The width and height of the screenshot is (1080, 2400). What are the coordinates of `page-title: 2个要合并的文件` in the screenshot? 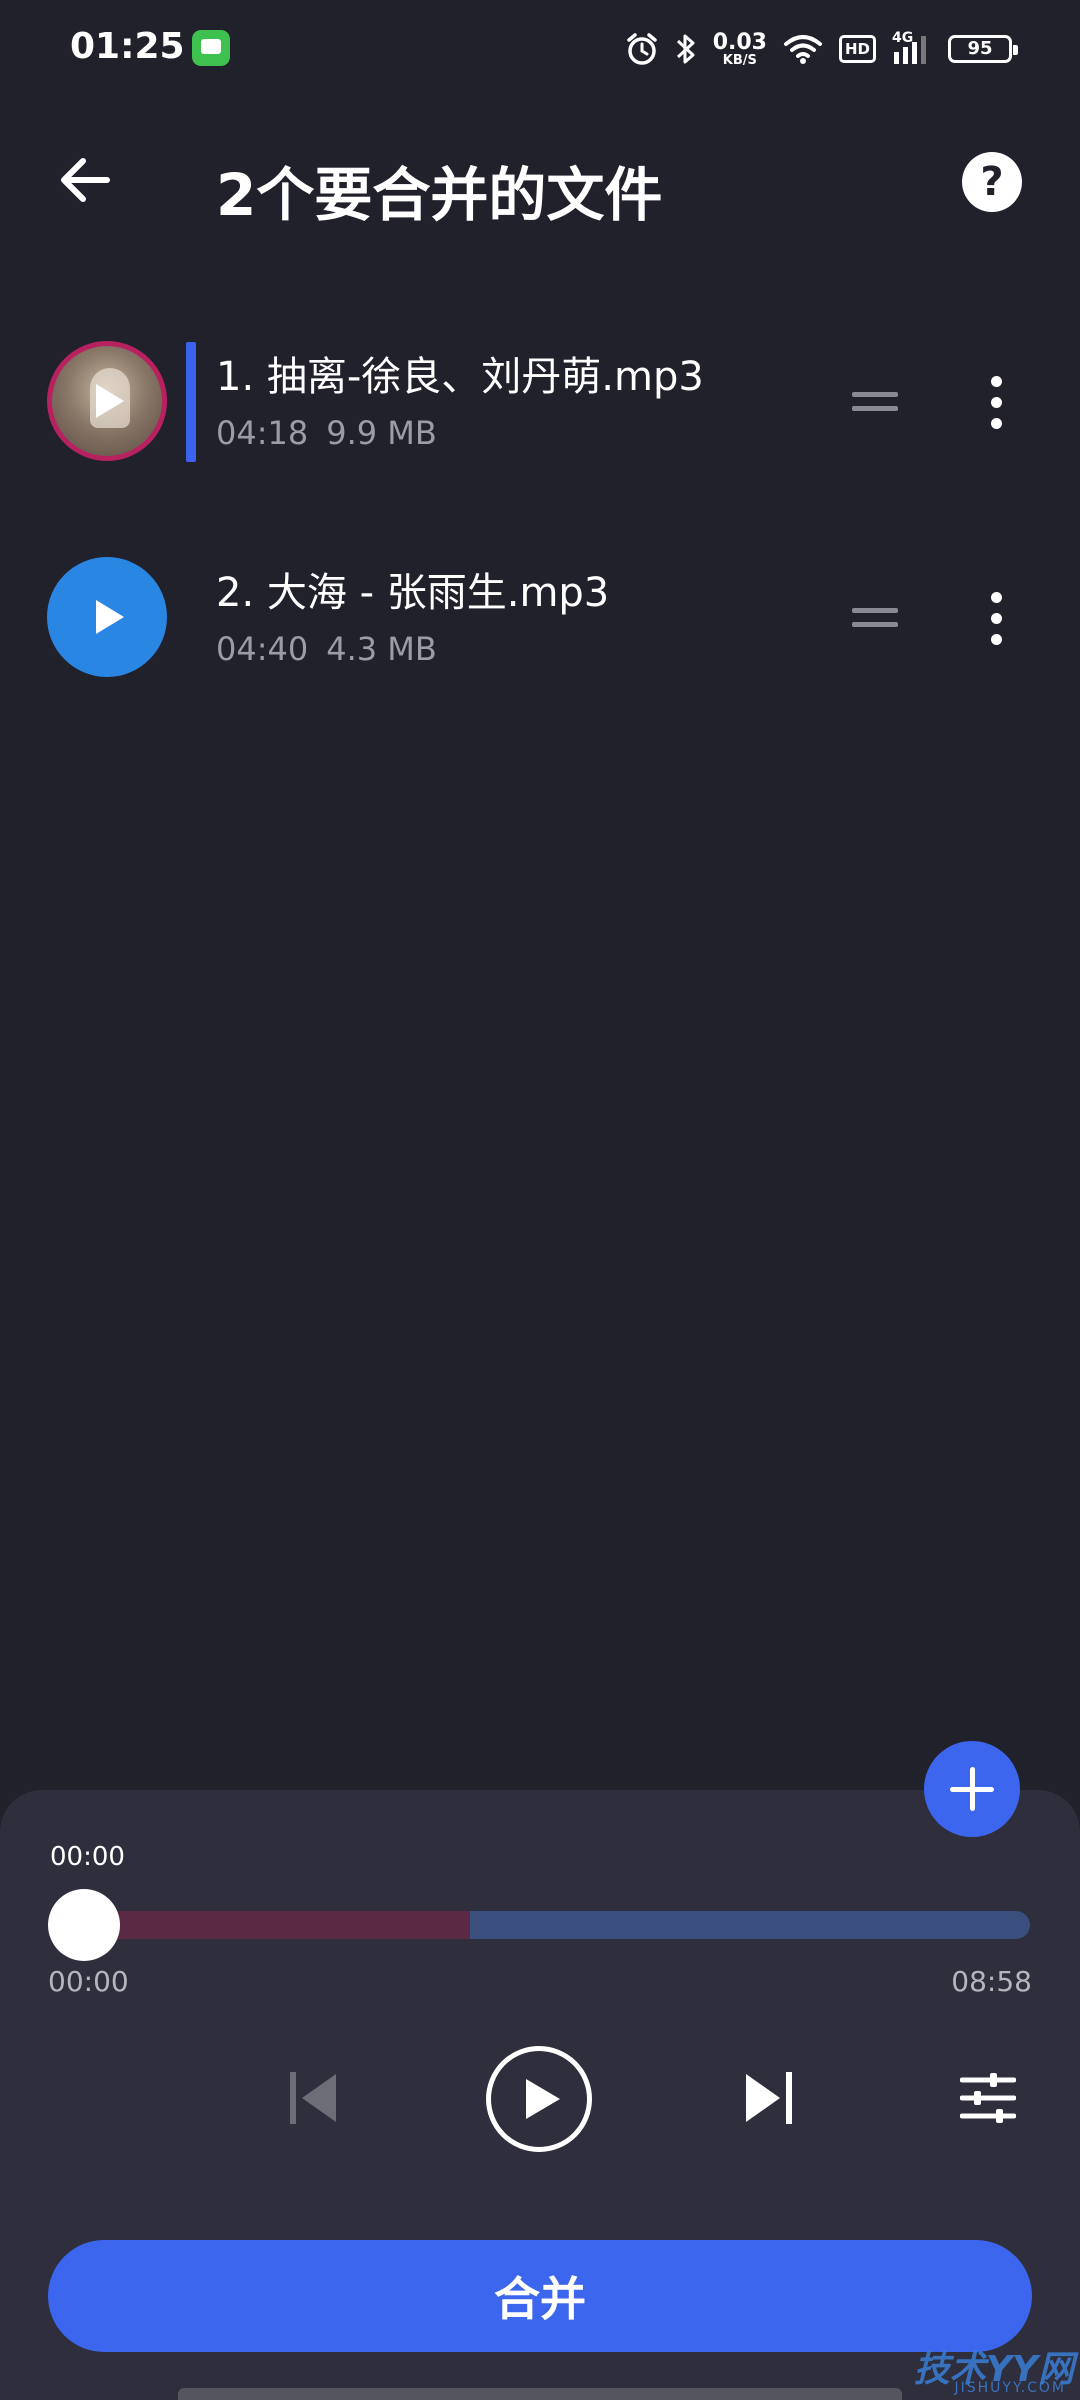 It's located at (439, 195).